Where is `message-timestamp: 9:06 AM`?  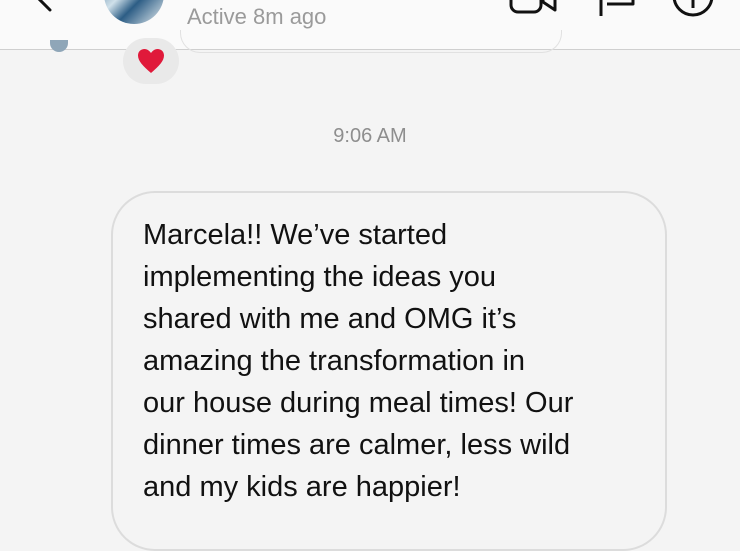 message-timestamp: 9:06 AM is located at coordinates (370, 136).